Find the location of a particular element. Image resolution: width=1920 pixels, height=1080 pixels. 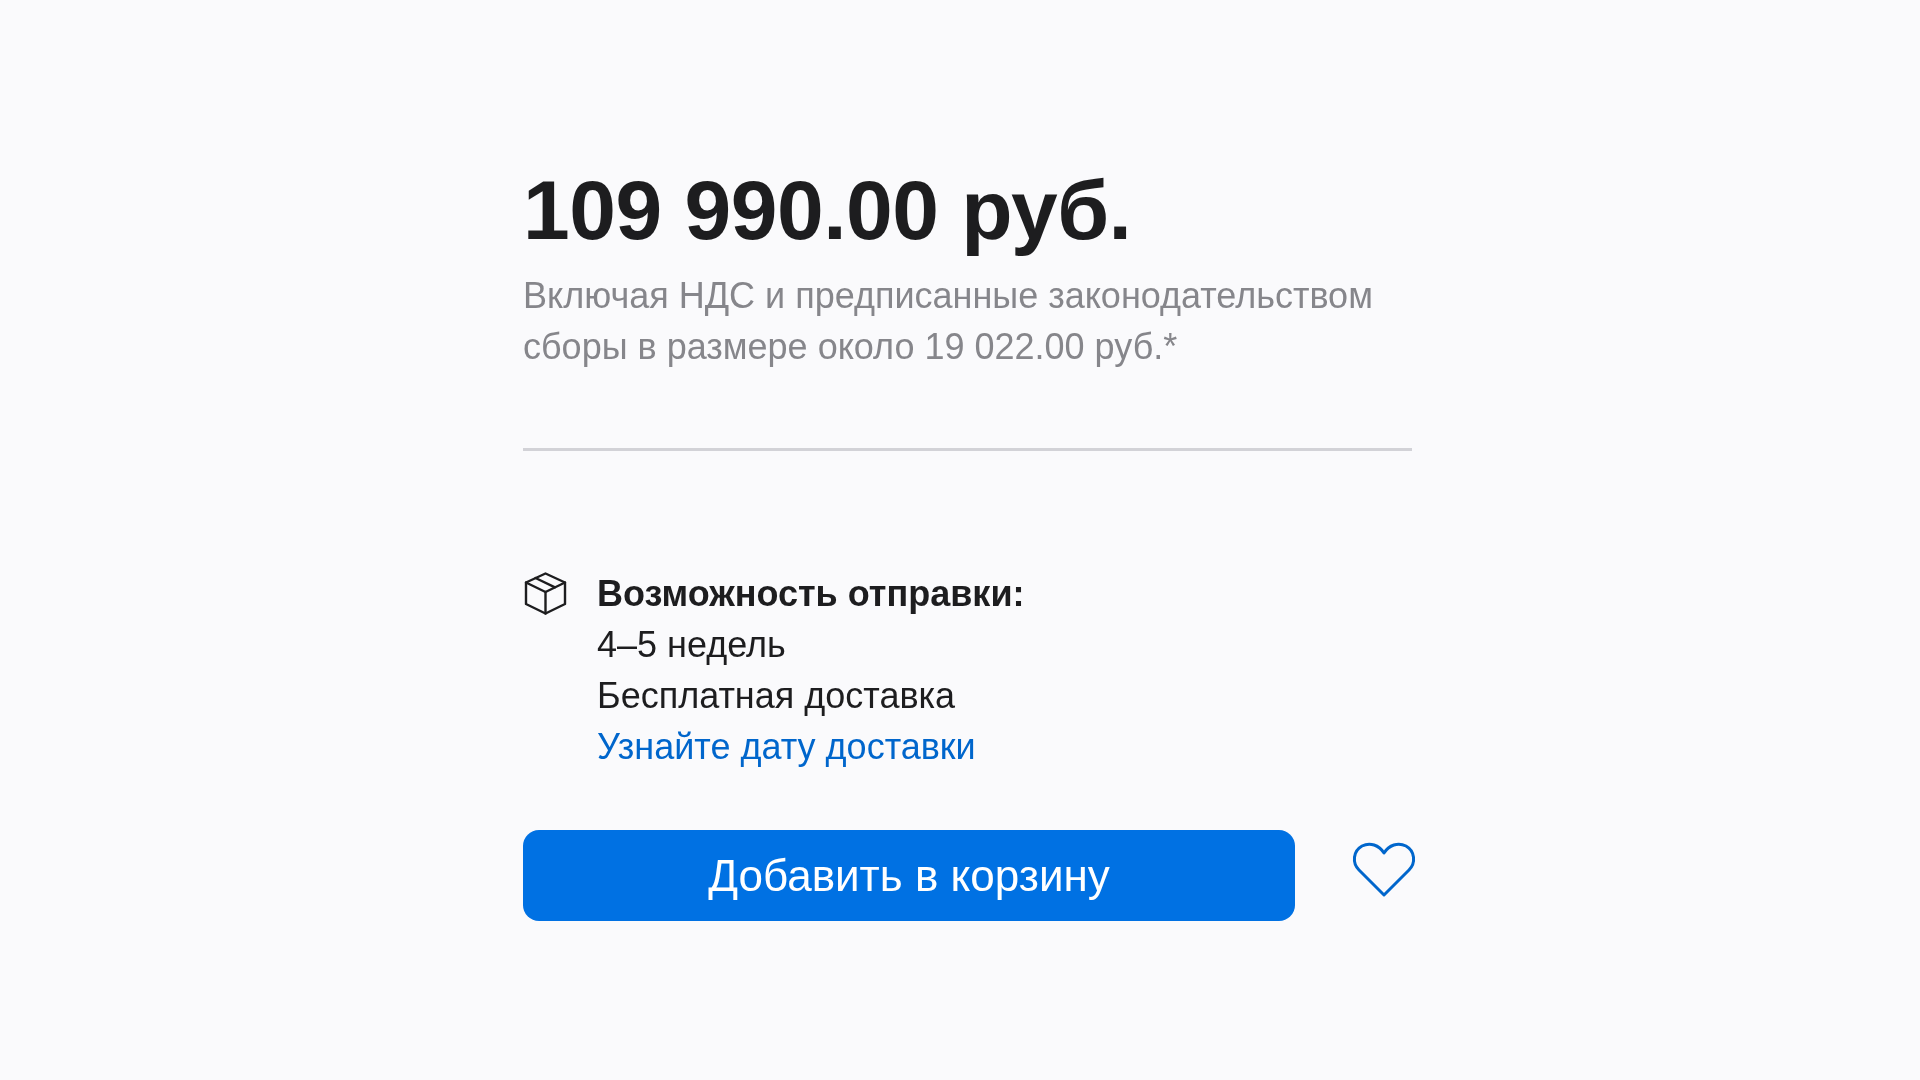

shipping-info: 4–5 недель is located at coordinates (692, 645).